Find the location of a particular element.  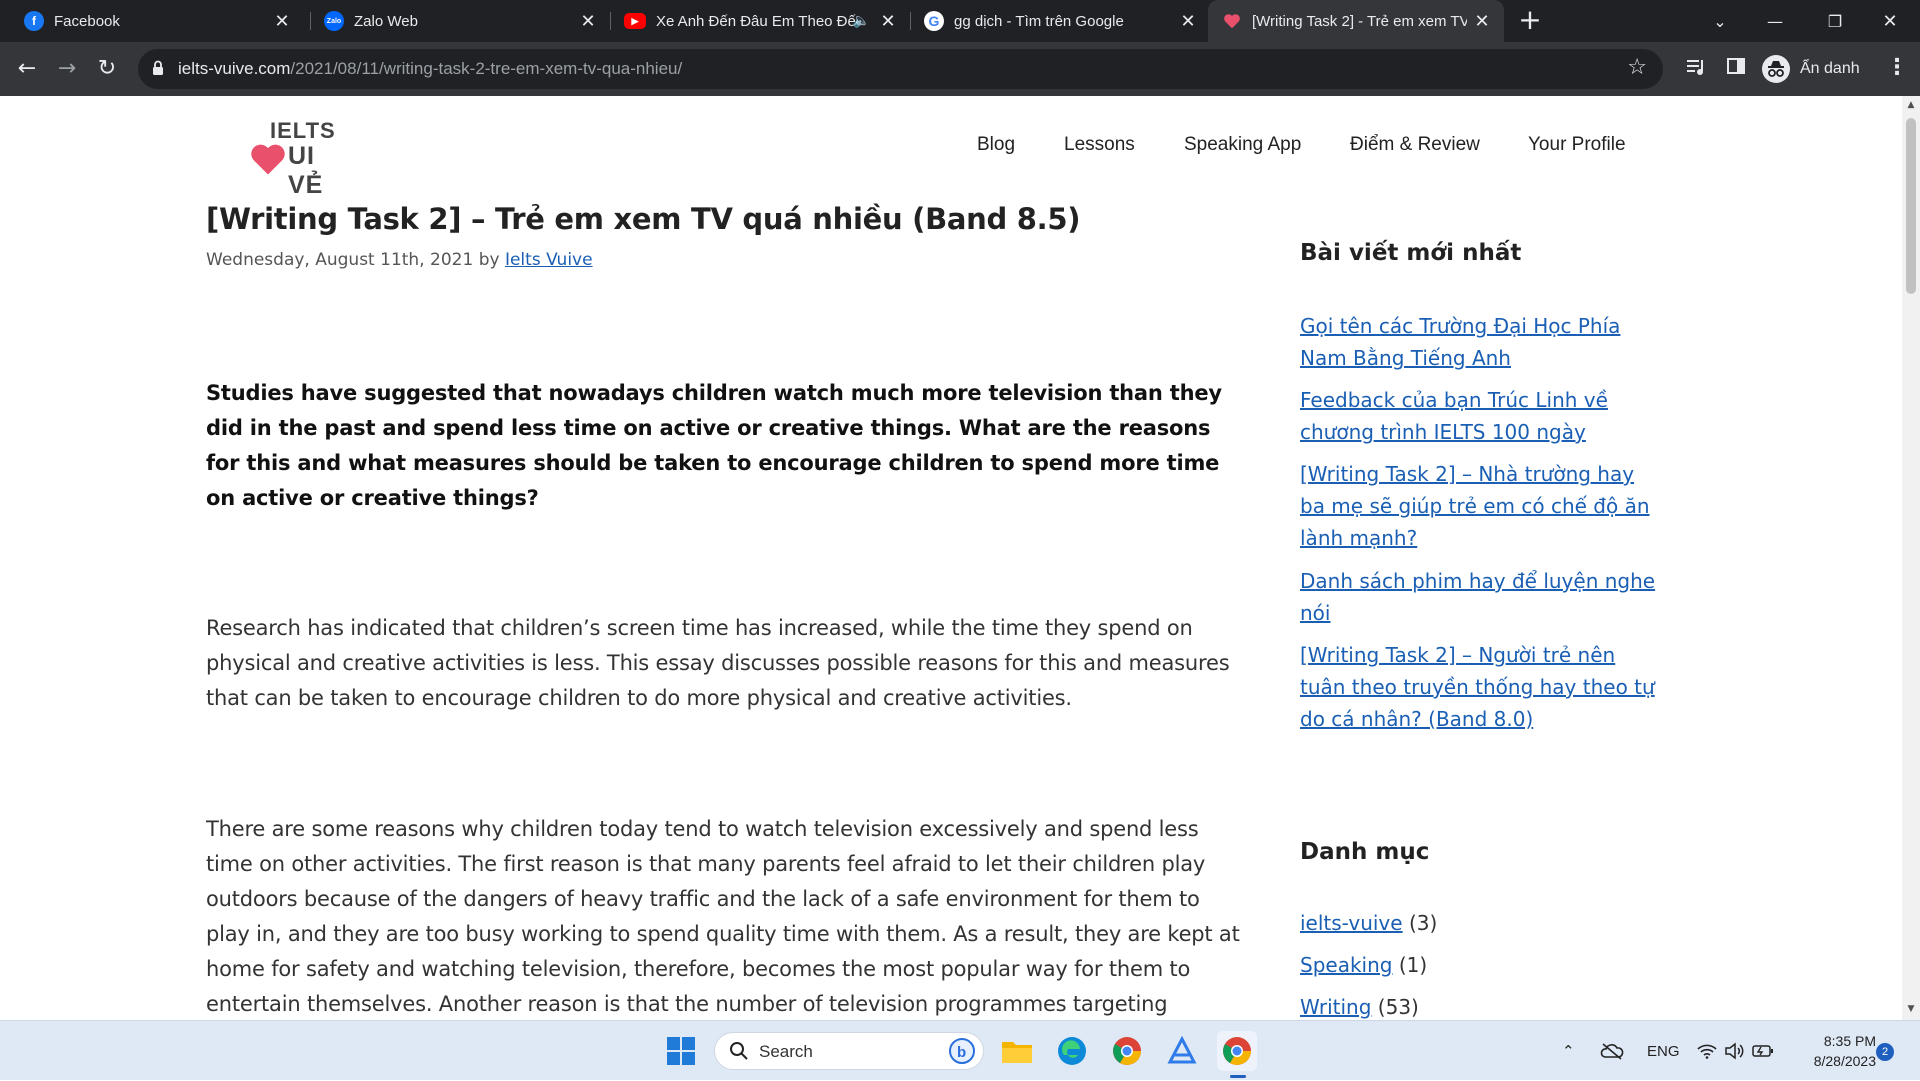

windows-taskbar: Search b ⌃ ENG 8:35 PM 8/28/2023 2 is located at coordinates (960, 1050).